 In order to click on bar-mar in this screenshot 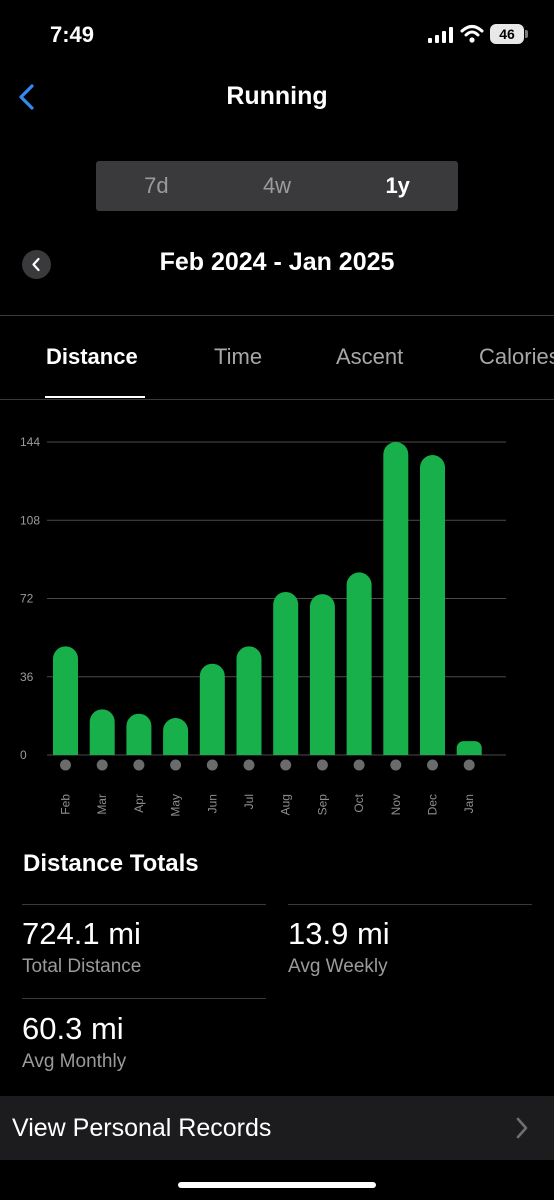, I will do `click(102, 732)`.